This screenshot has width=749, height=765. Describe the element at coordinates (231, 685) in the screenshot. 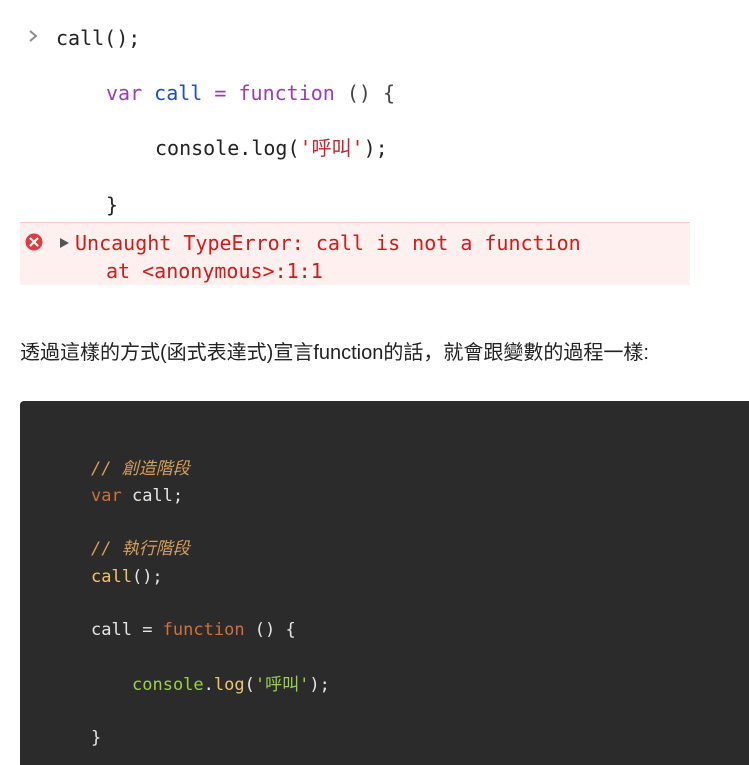

I see `code-line-log: console.log('呼叫');` at that location.